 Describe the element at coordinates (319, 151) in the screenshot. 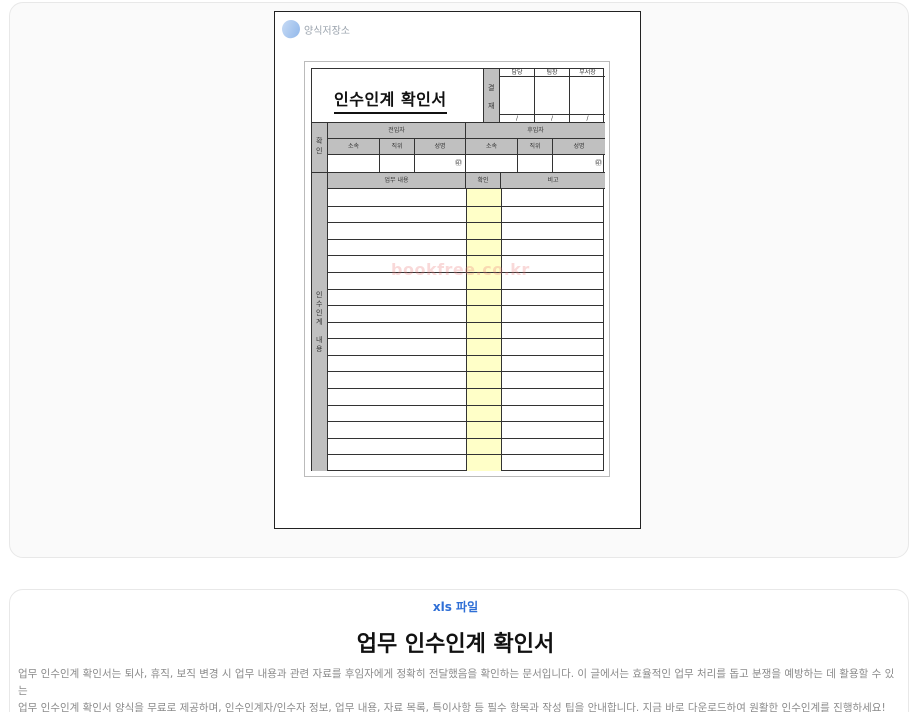

I see `confirm-label-char: 인` at that location.